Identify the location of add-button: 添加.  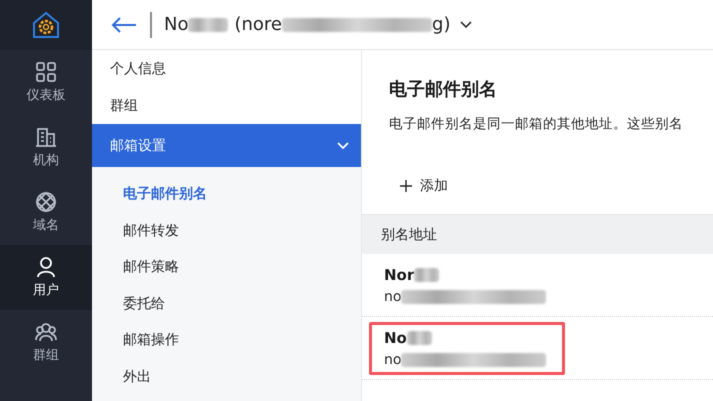
(424, 186).